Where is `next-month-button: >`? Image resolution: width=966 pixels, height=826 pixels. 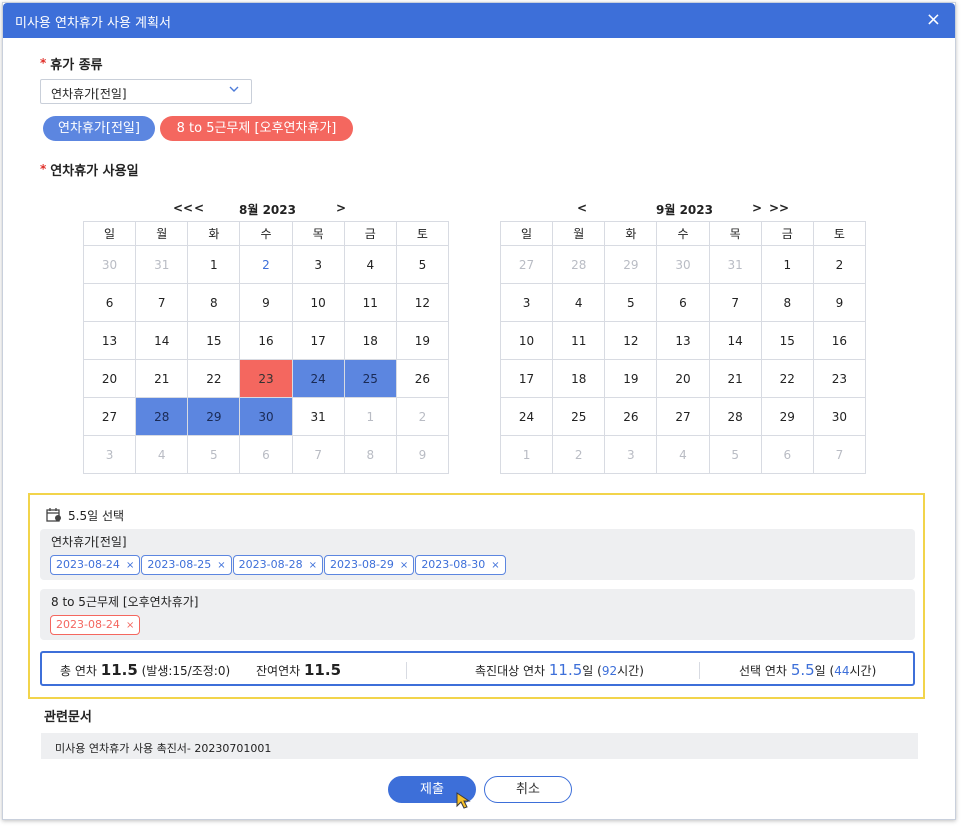
next-month-button: > is located at coordinates (757, 208).